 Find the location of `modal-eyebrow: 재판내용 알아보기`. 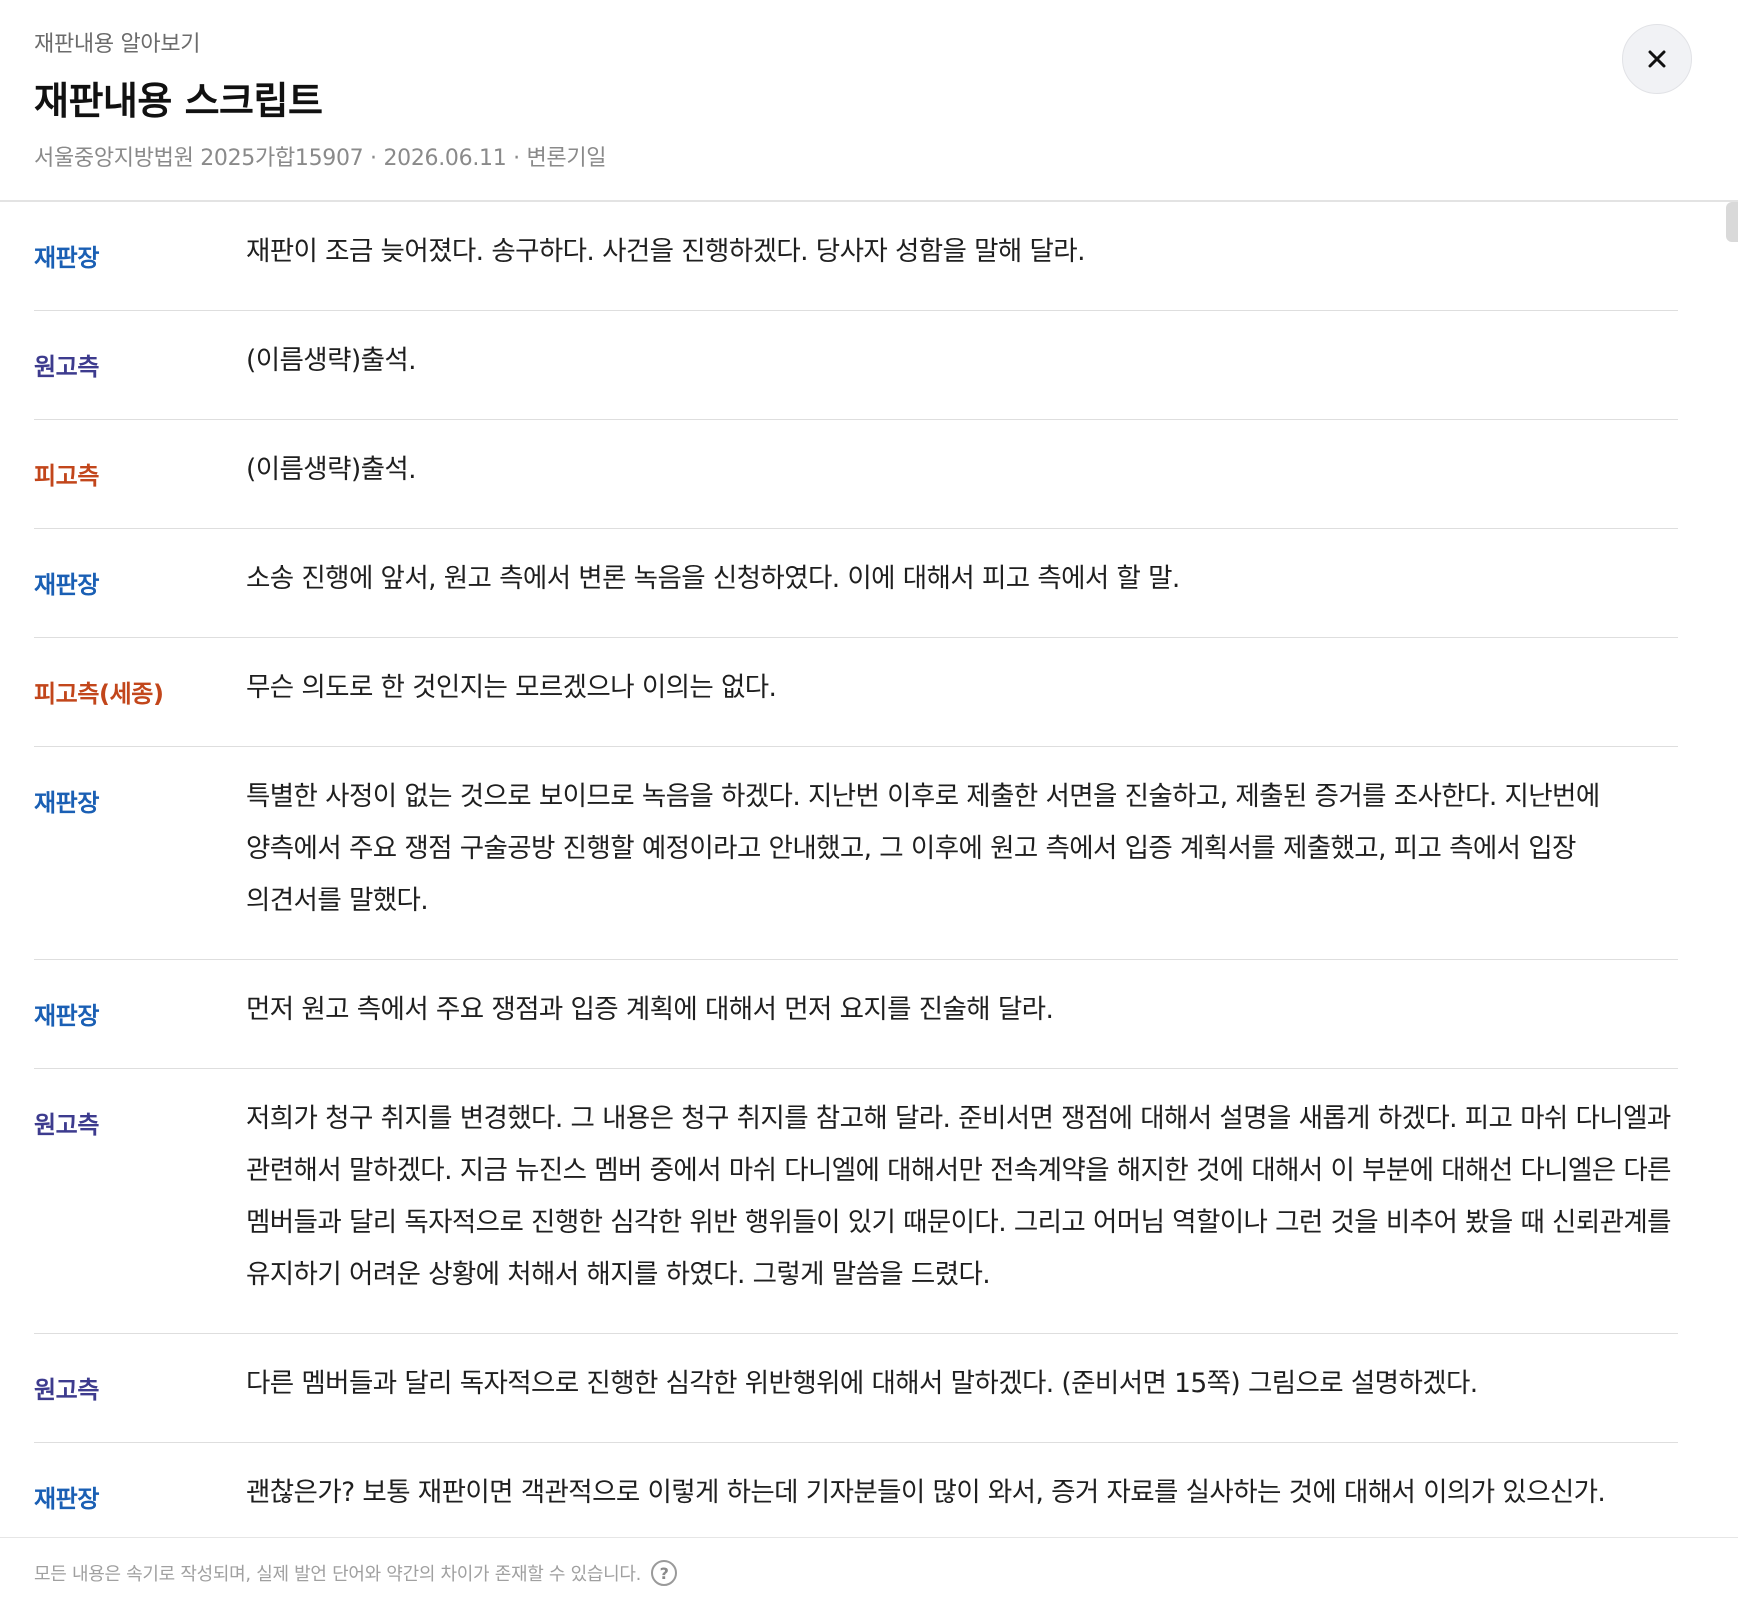

modal-eyebrow: 재판내용 알아보기 is located at coordinates (117, 44).